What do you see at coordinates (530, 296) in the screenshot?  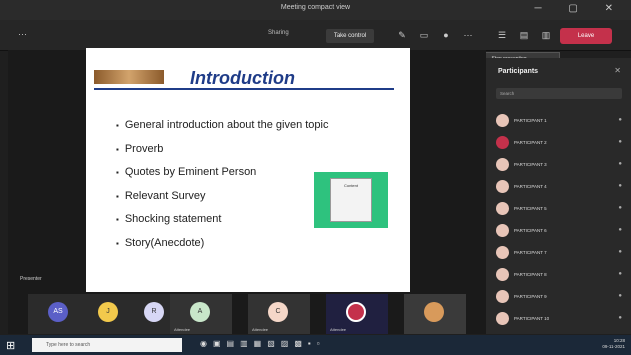 I see `participant-name: PARTICIPANT 9` at bounding box center [530, 296].